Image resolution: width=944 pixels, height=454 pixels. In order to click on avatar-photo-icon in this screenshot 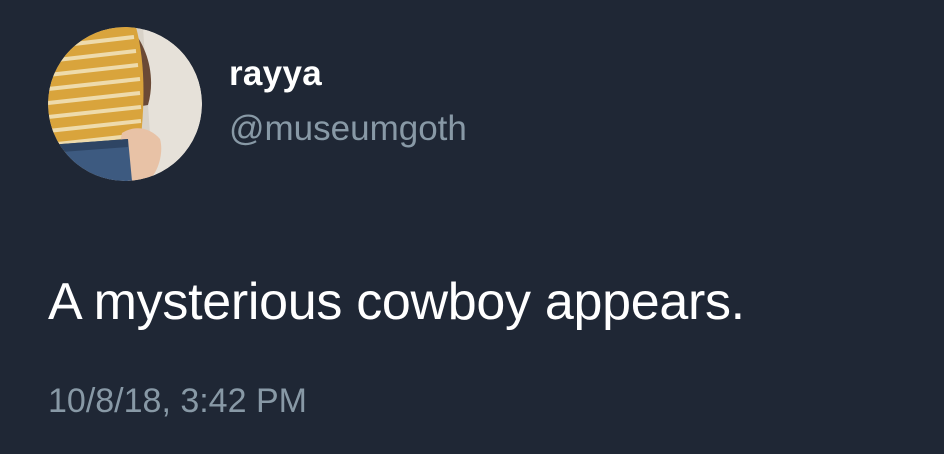, I will do `click(125, 104)`.